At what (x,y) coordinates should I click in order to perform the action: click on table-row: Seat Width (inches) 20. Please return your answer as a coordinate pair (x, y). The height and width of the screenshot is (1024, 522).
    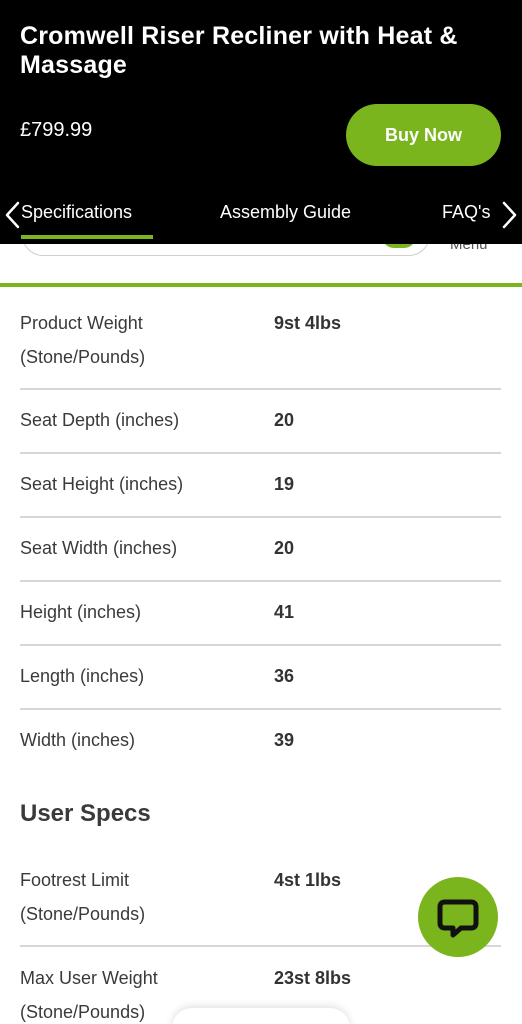
    Looking at the image, I should click on (260, 556).